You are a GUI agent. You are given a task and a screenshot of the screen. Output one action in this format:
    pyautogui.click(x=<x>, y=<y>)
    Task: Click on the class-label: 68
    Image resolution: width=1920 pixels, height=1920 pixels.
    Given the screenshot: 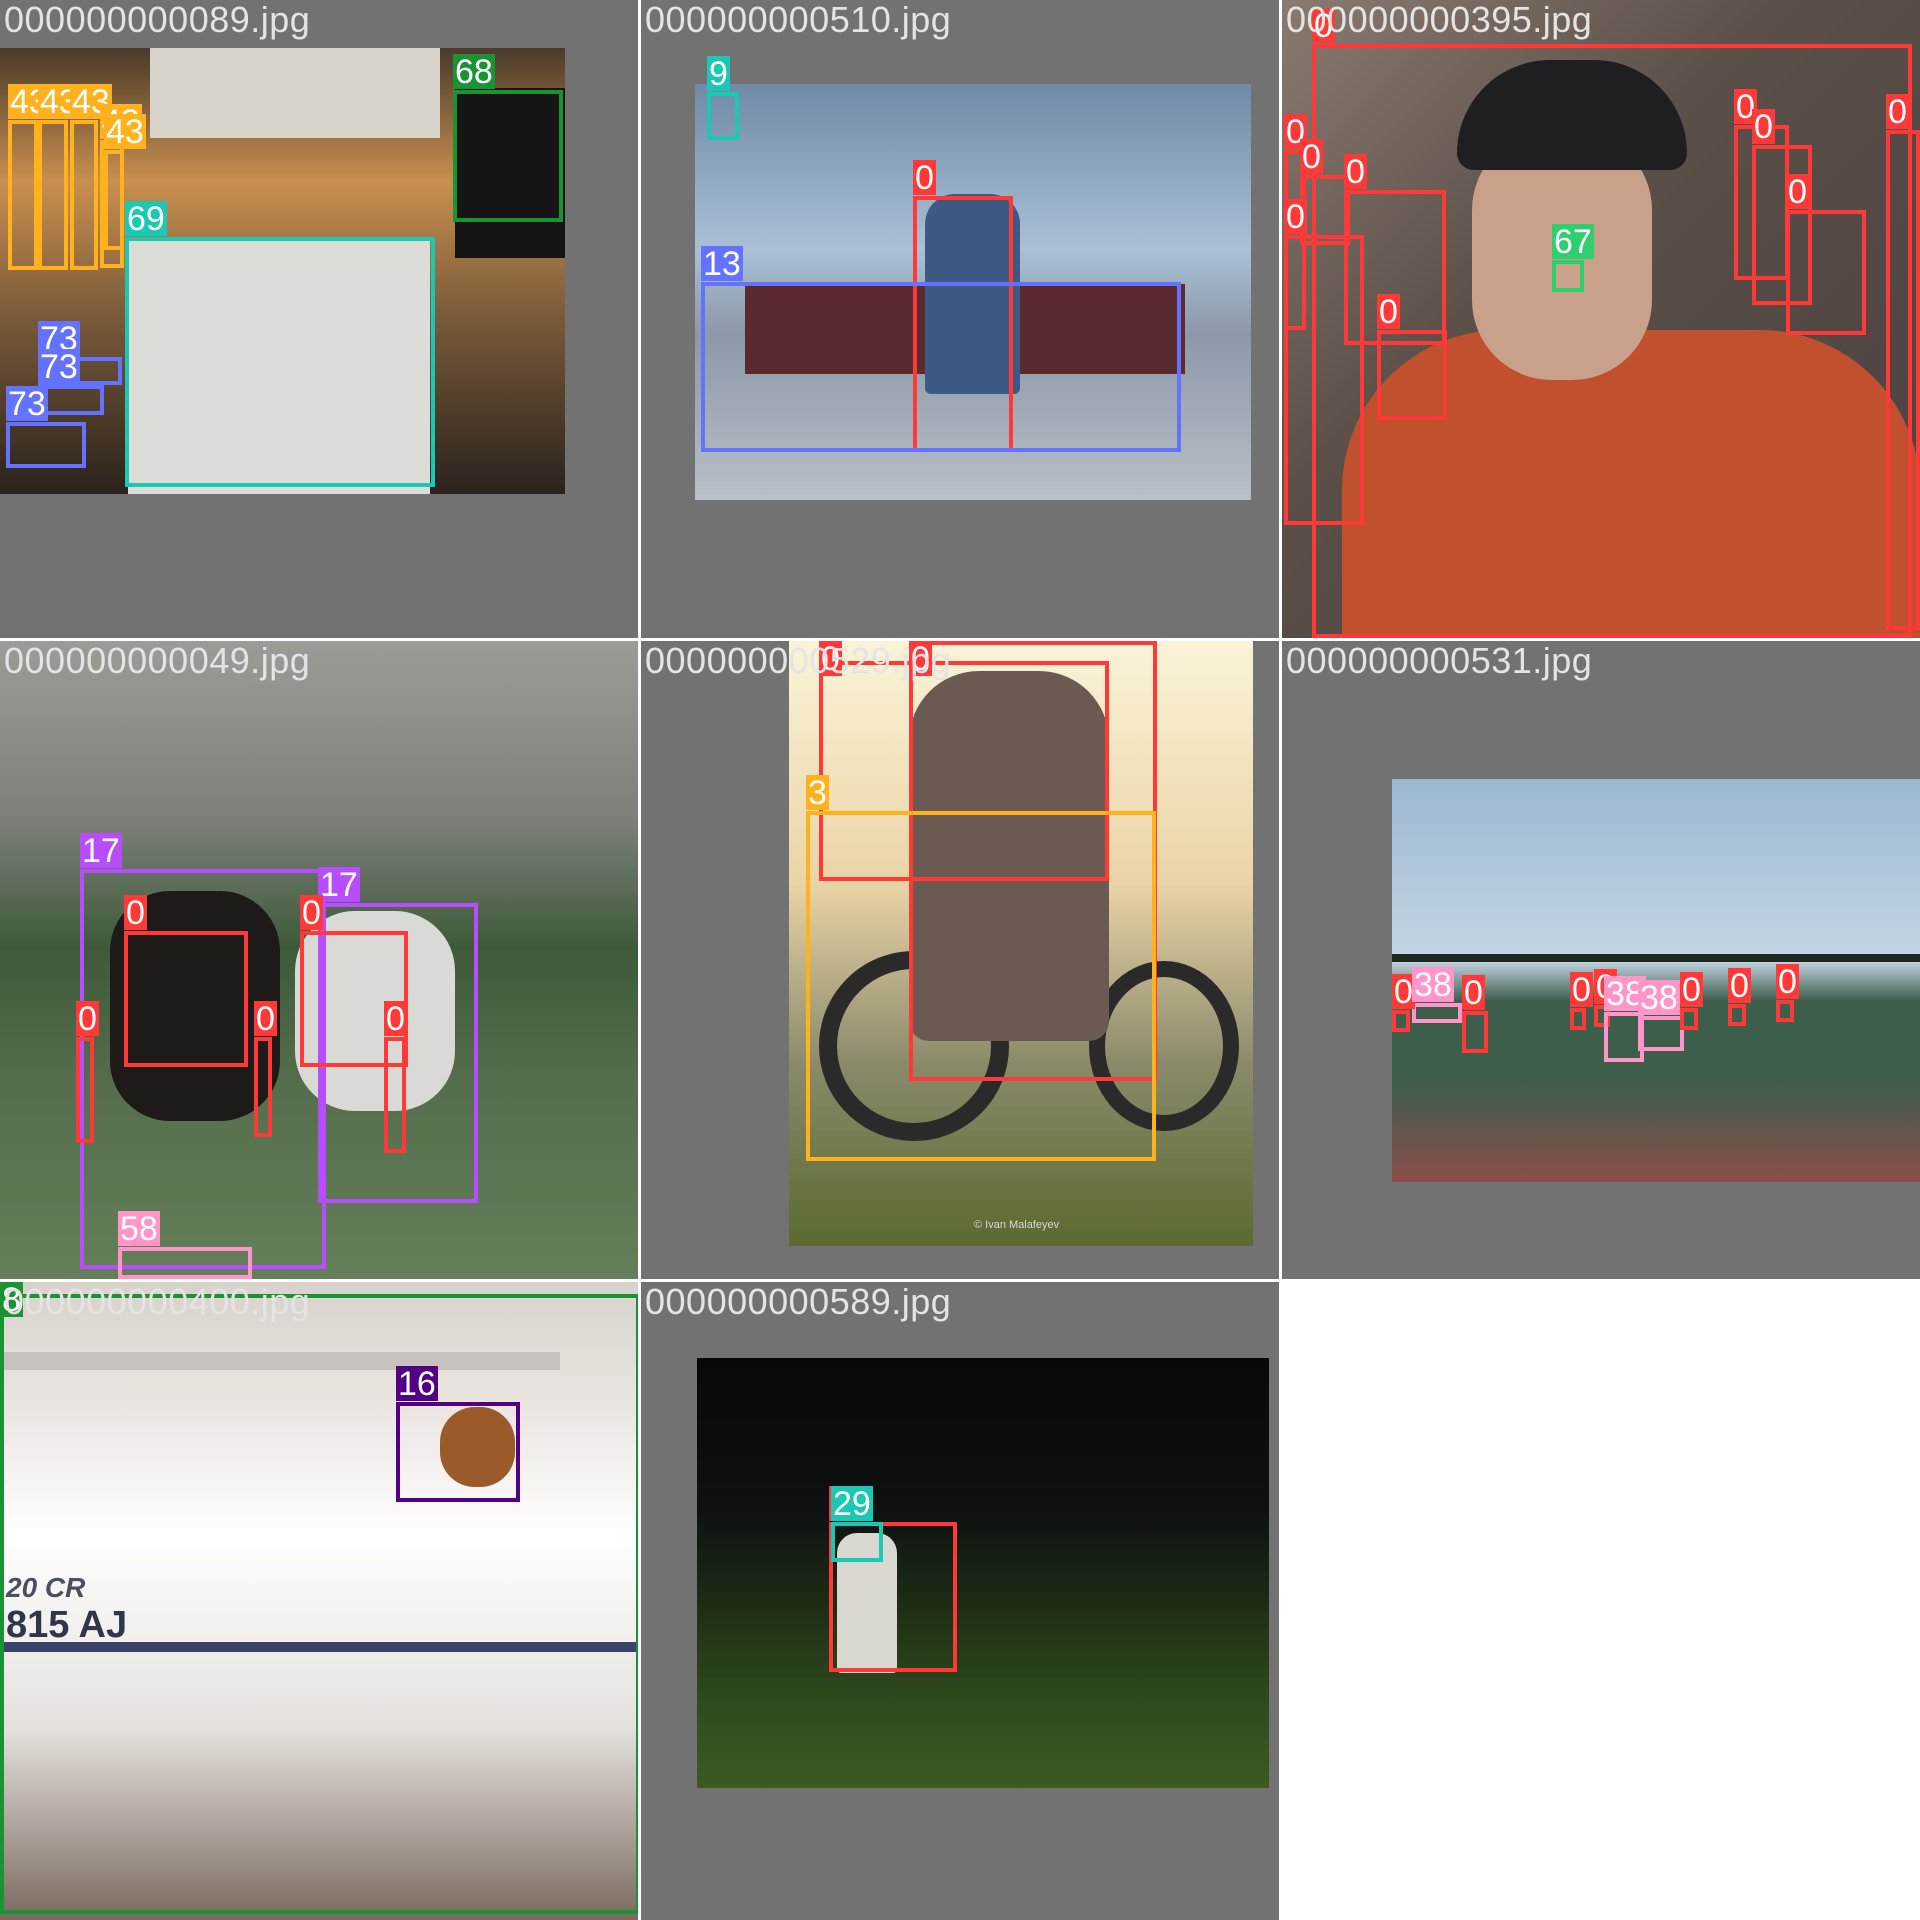 What is the action you would take?
    pyautogui.click(x=474, y=72)
    